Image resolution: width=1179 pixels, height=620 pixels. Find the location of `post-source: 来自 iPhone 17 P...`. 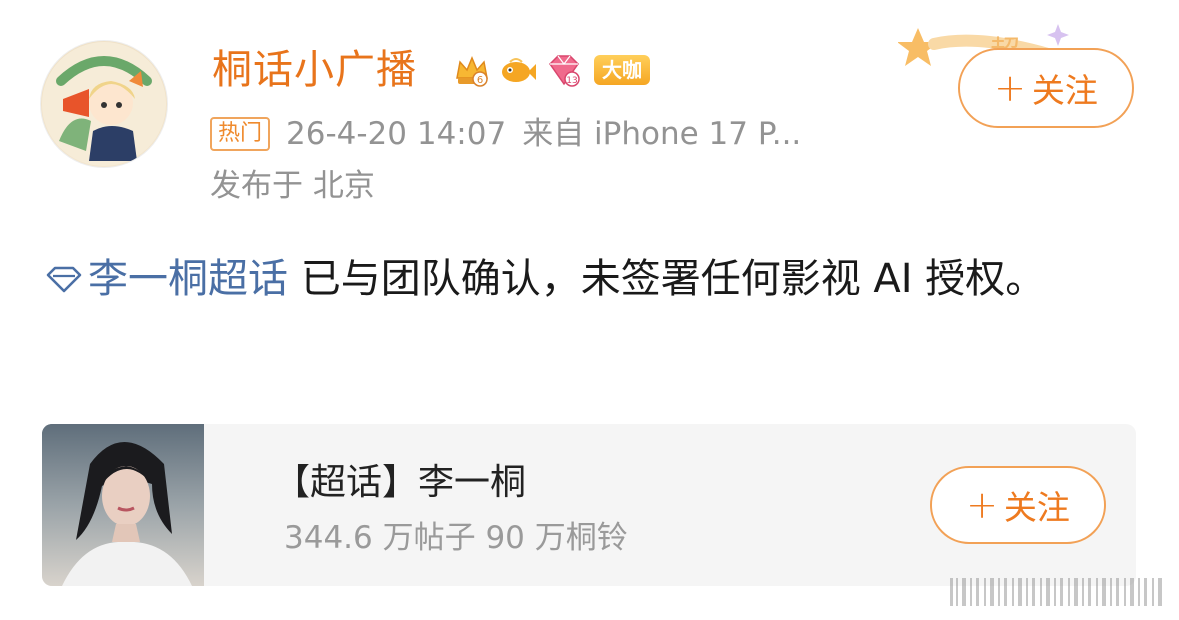

post-source: 来自 iPhone 17 P... is located at coordinates (662, 134).